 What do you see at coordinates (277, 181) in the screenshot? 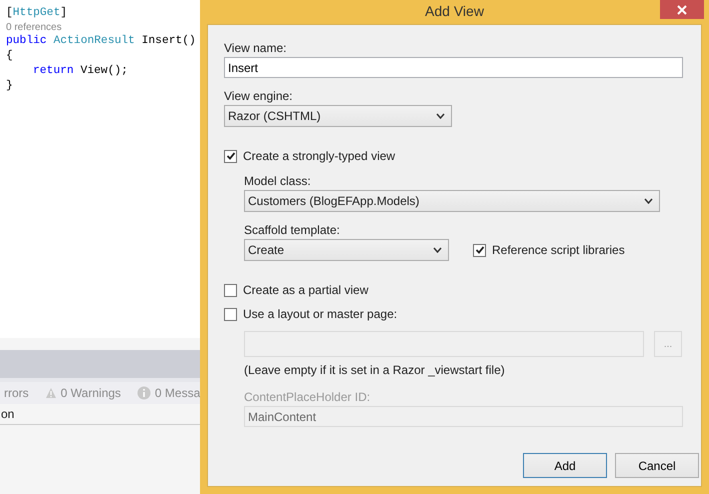
I see `field-label: Model class:` at bounding box center [277, 181].